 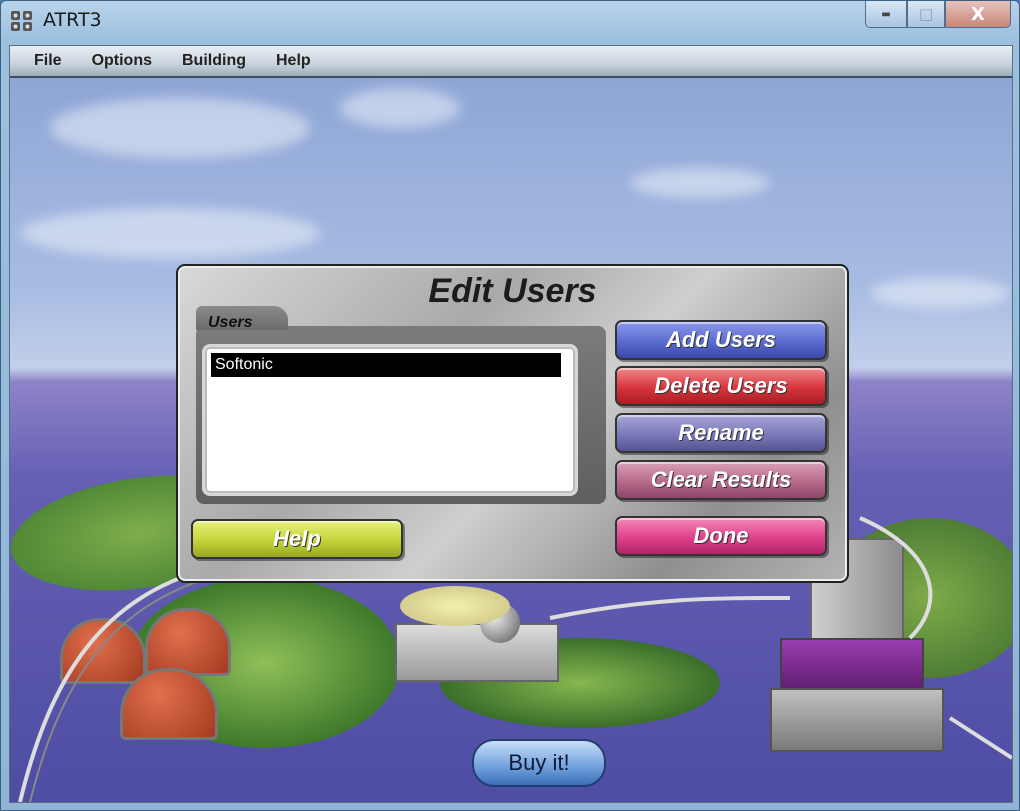 What do you see at coordinates (721, 340) in the screenshot?
I see `add-users-button: Add Users` at bounding box center [721, 340].